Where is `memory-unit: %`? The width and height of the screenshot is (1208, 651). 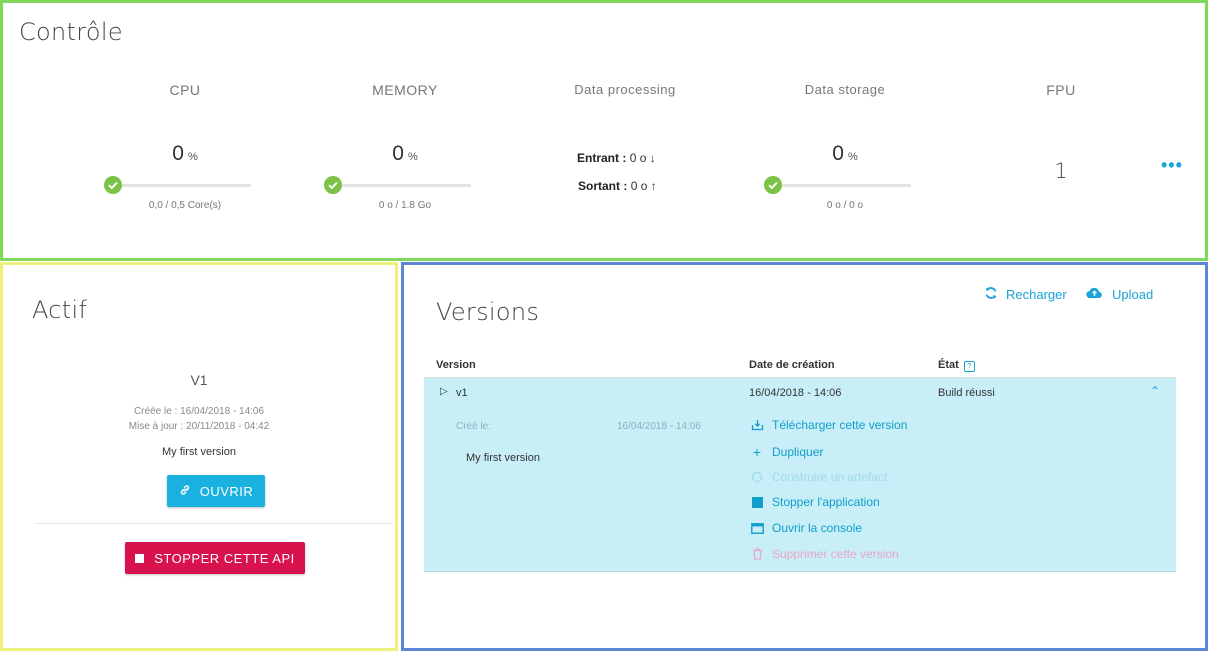
memory-unit: % is located at coordinates (412, 157).